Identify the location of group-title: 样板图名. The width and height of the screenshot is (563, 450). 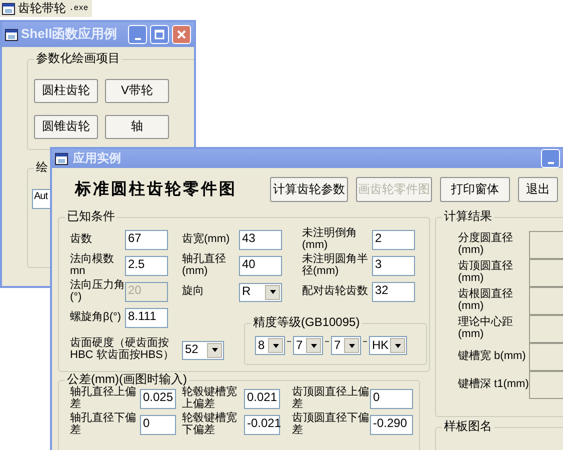
(468, 427).